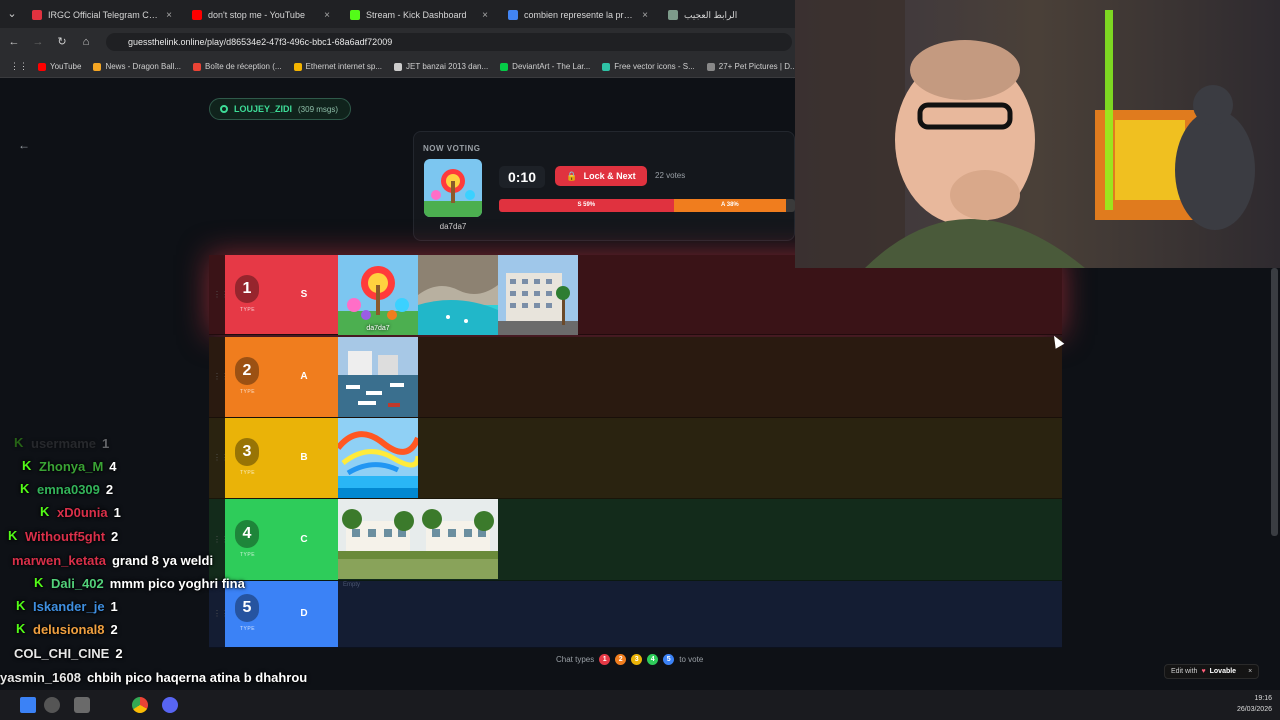 The width and height of the screenshot is (1280, 720). I want to click on tab-favicon-icon, so click(197, 15).